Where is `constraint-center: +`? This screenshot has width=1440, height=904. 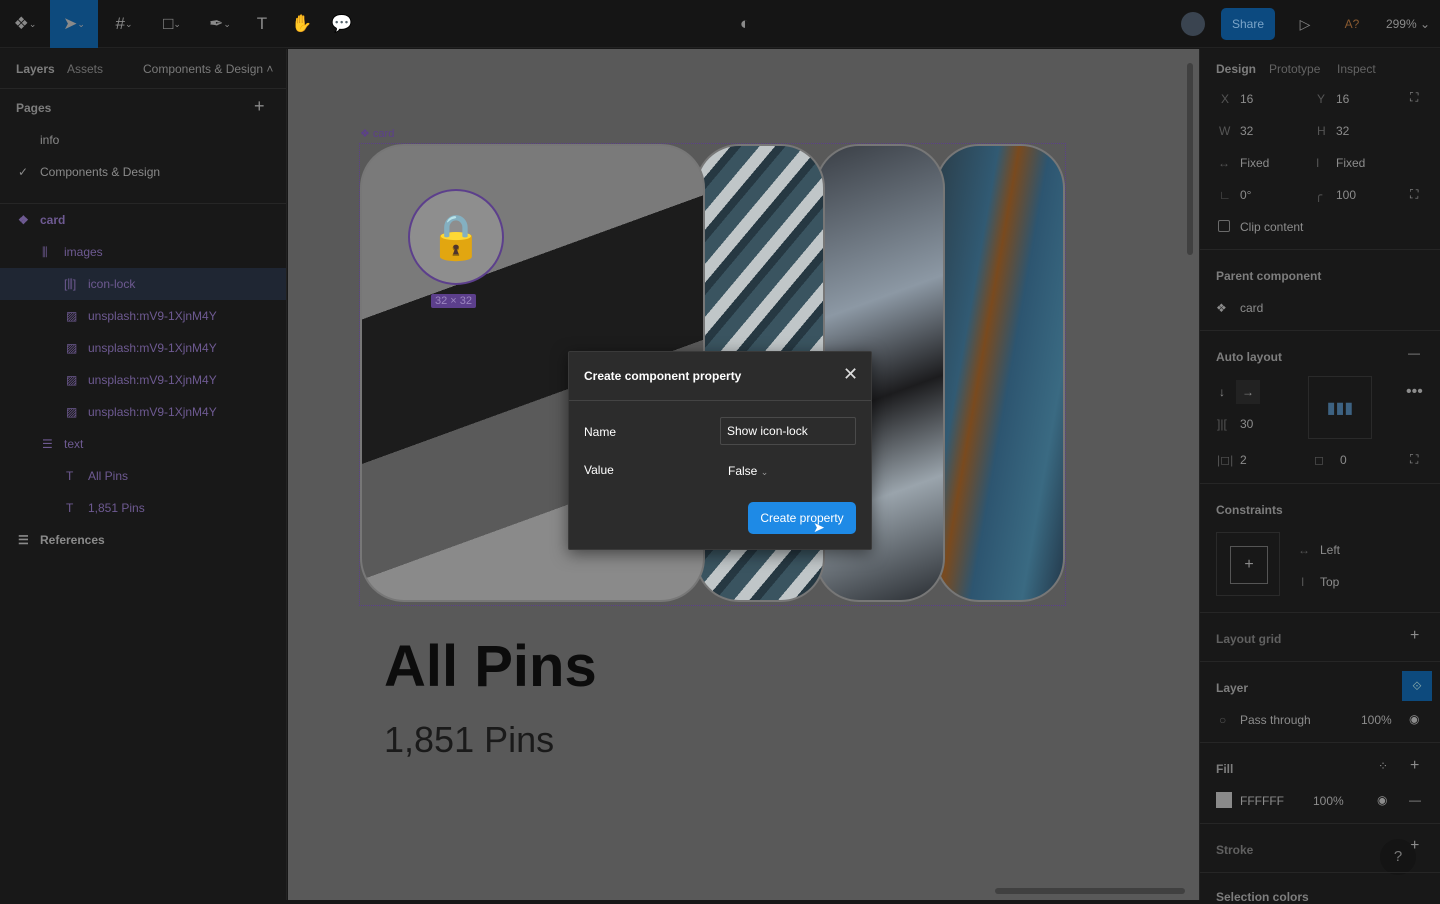 constraint-center: + is located at coordinates (1249, 565).